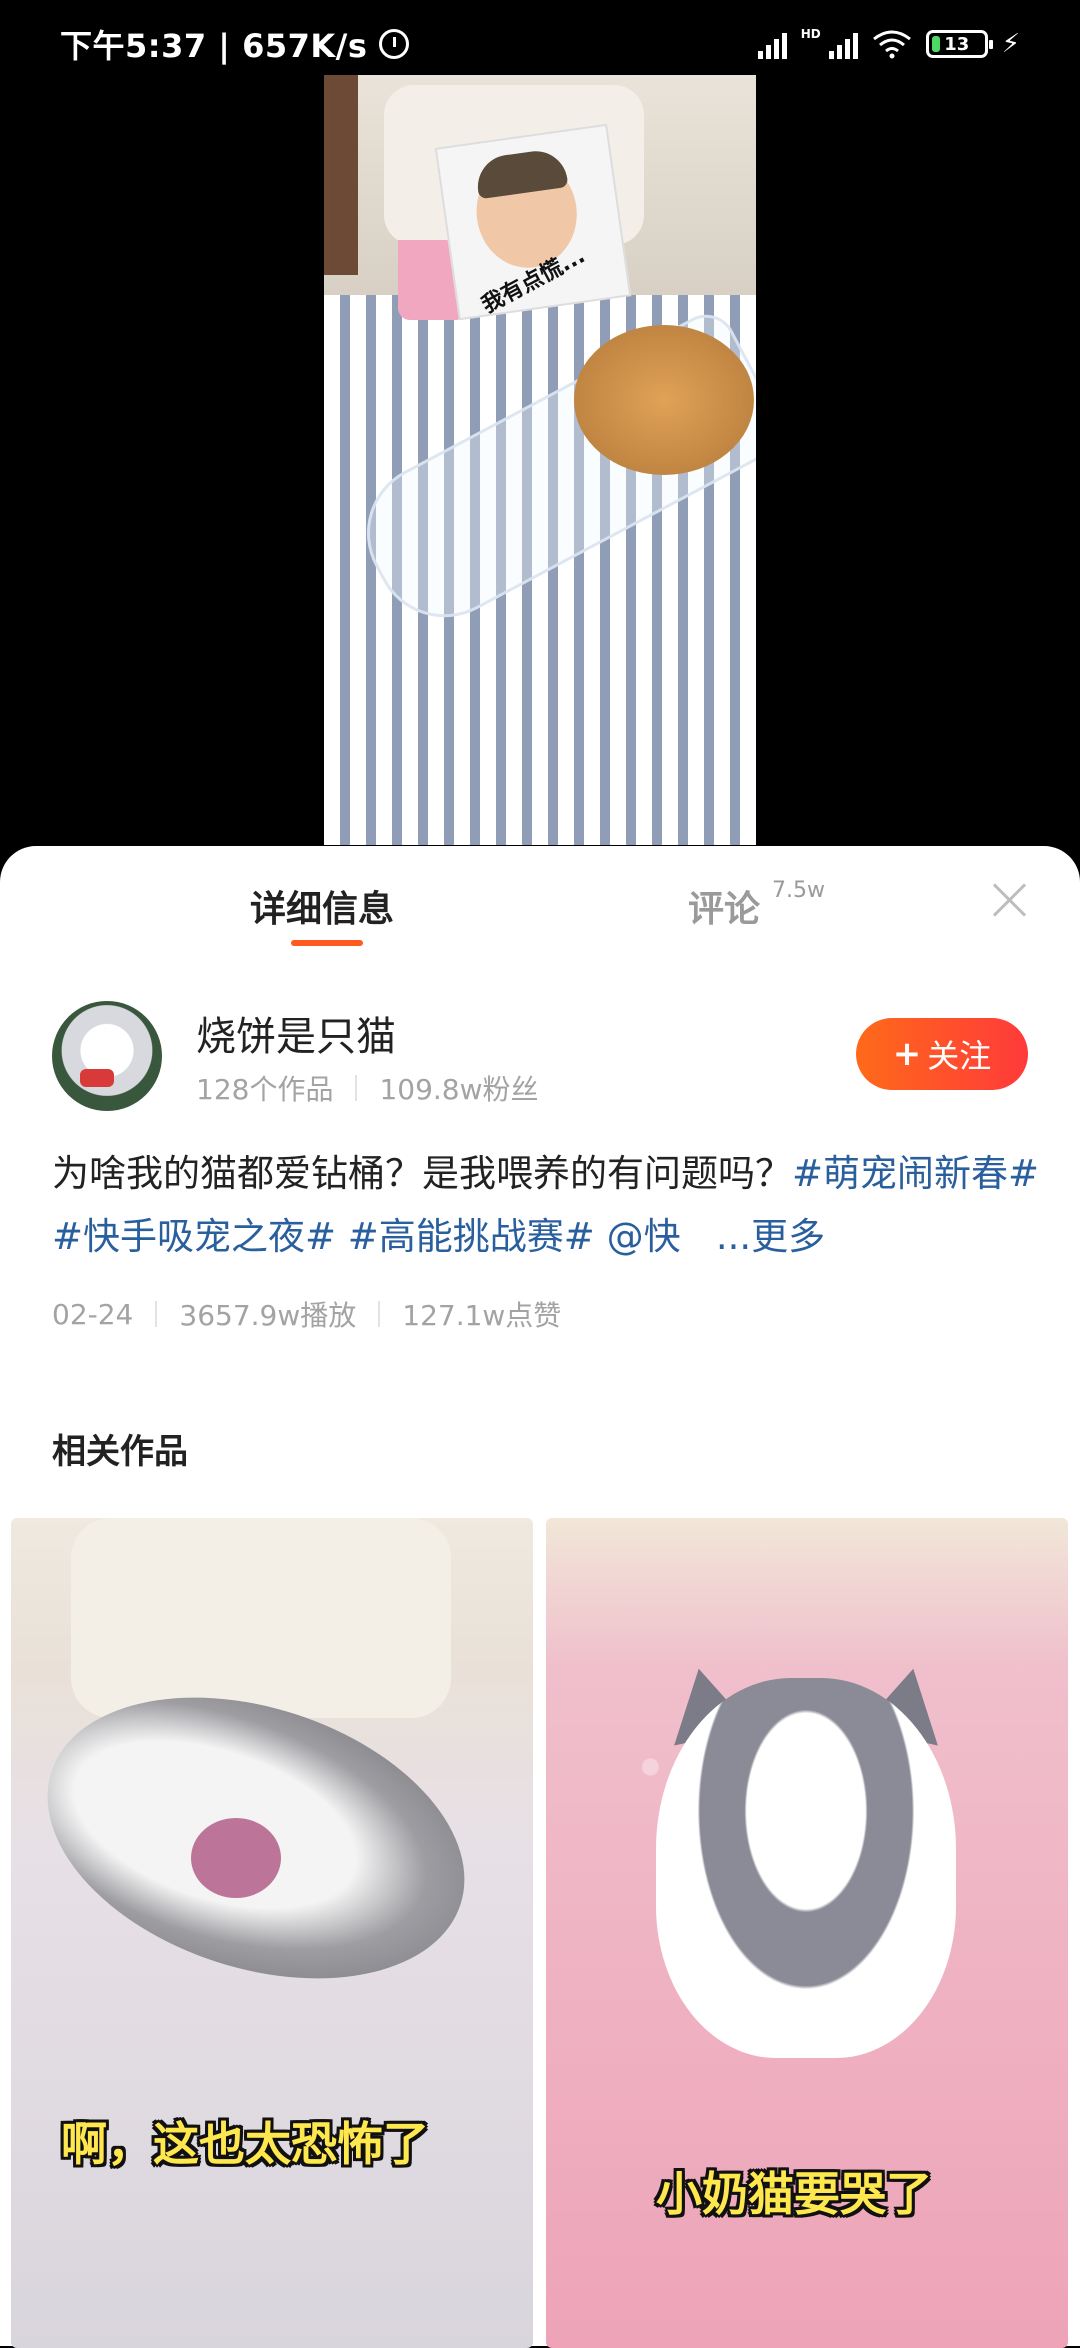 Image resolution: width=1080 pixels, height=2348 pixels. Describe the element at coordinates (107, 1056) in the screenshot. I see `avatar` at that location.